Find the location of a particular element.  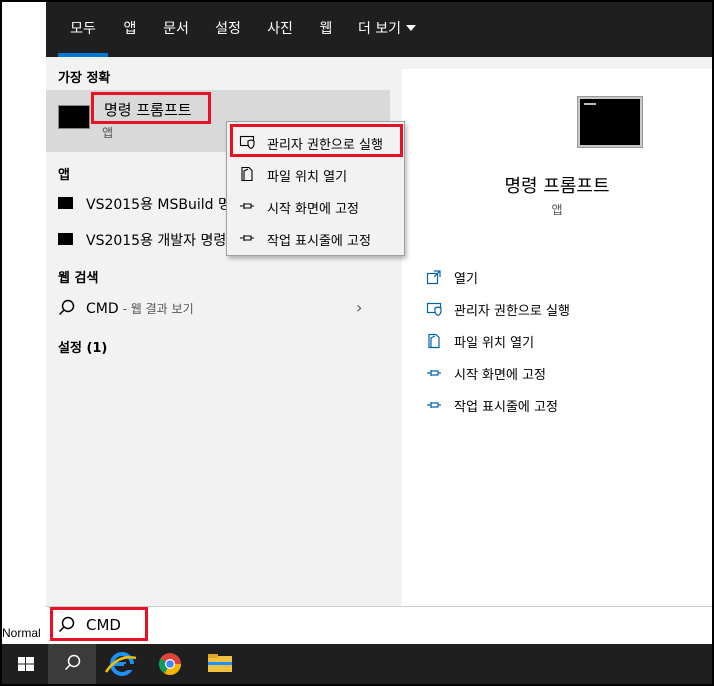

action-pin-to-taskbar: 작업 표시줄에 고정 is located at coordinates (556, 406).